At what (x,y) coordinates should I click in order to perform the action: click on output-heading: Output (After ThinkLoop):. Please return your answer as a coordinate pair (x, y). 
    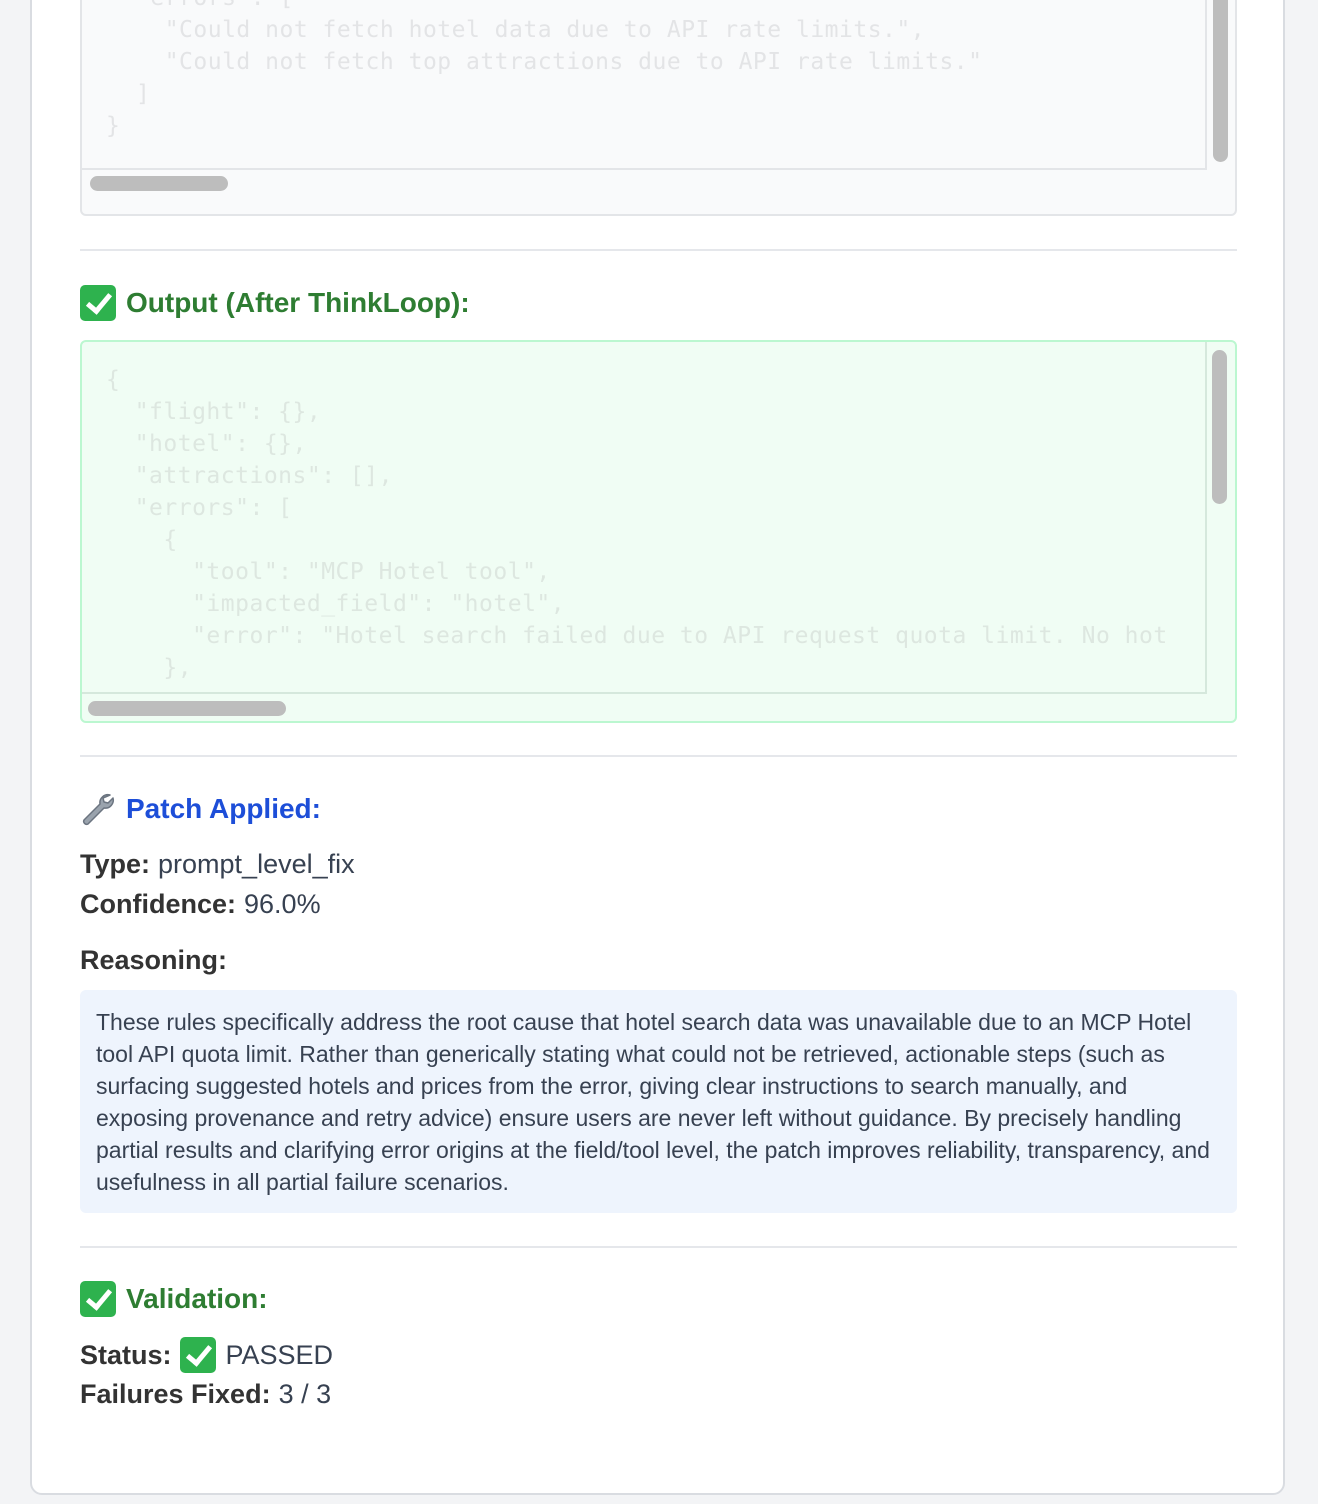
    Looking at the image, I should click on (275, 303).